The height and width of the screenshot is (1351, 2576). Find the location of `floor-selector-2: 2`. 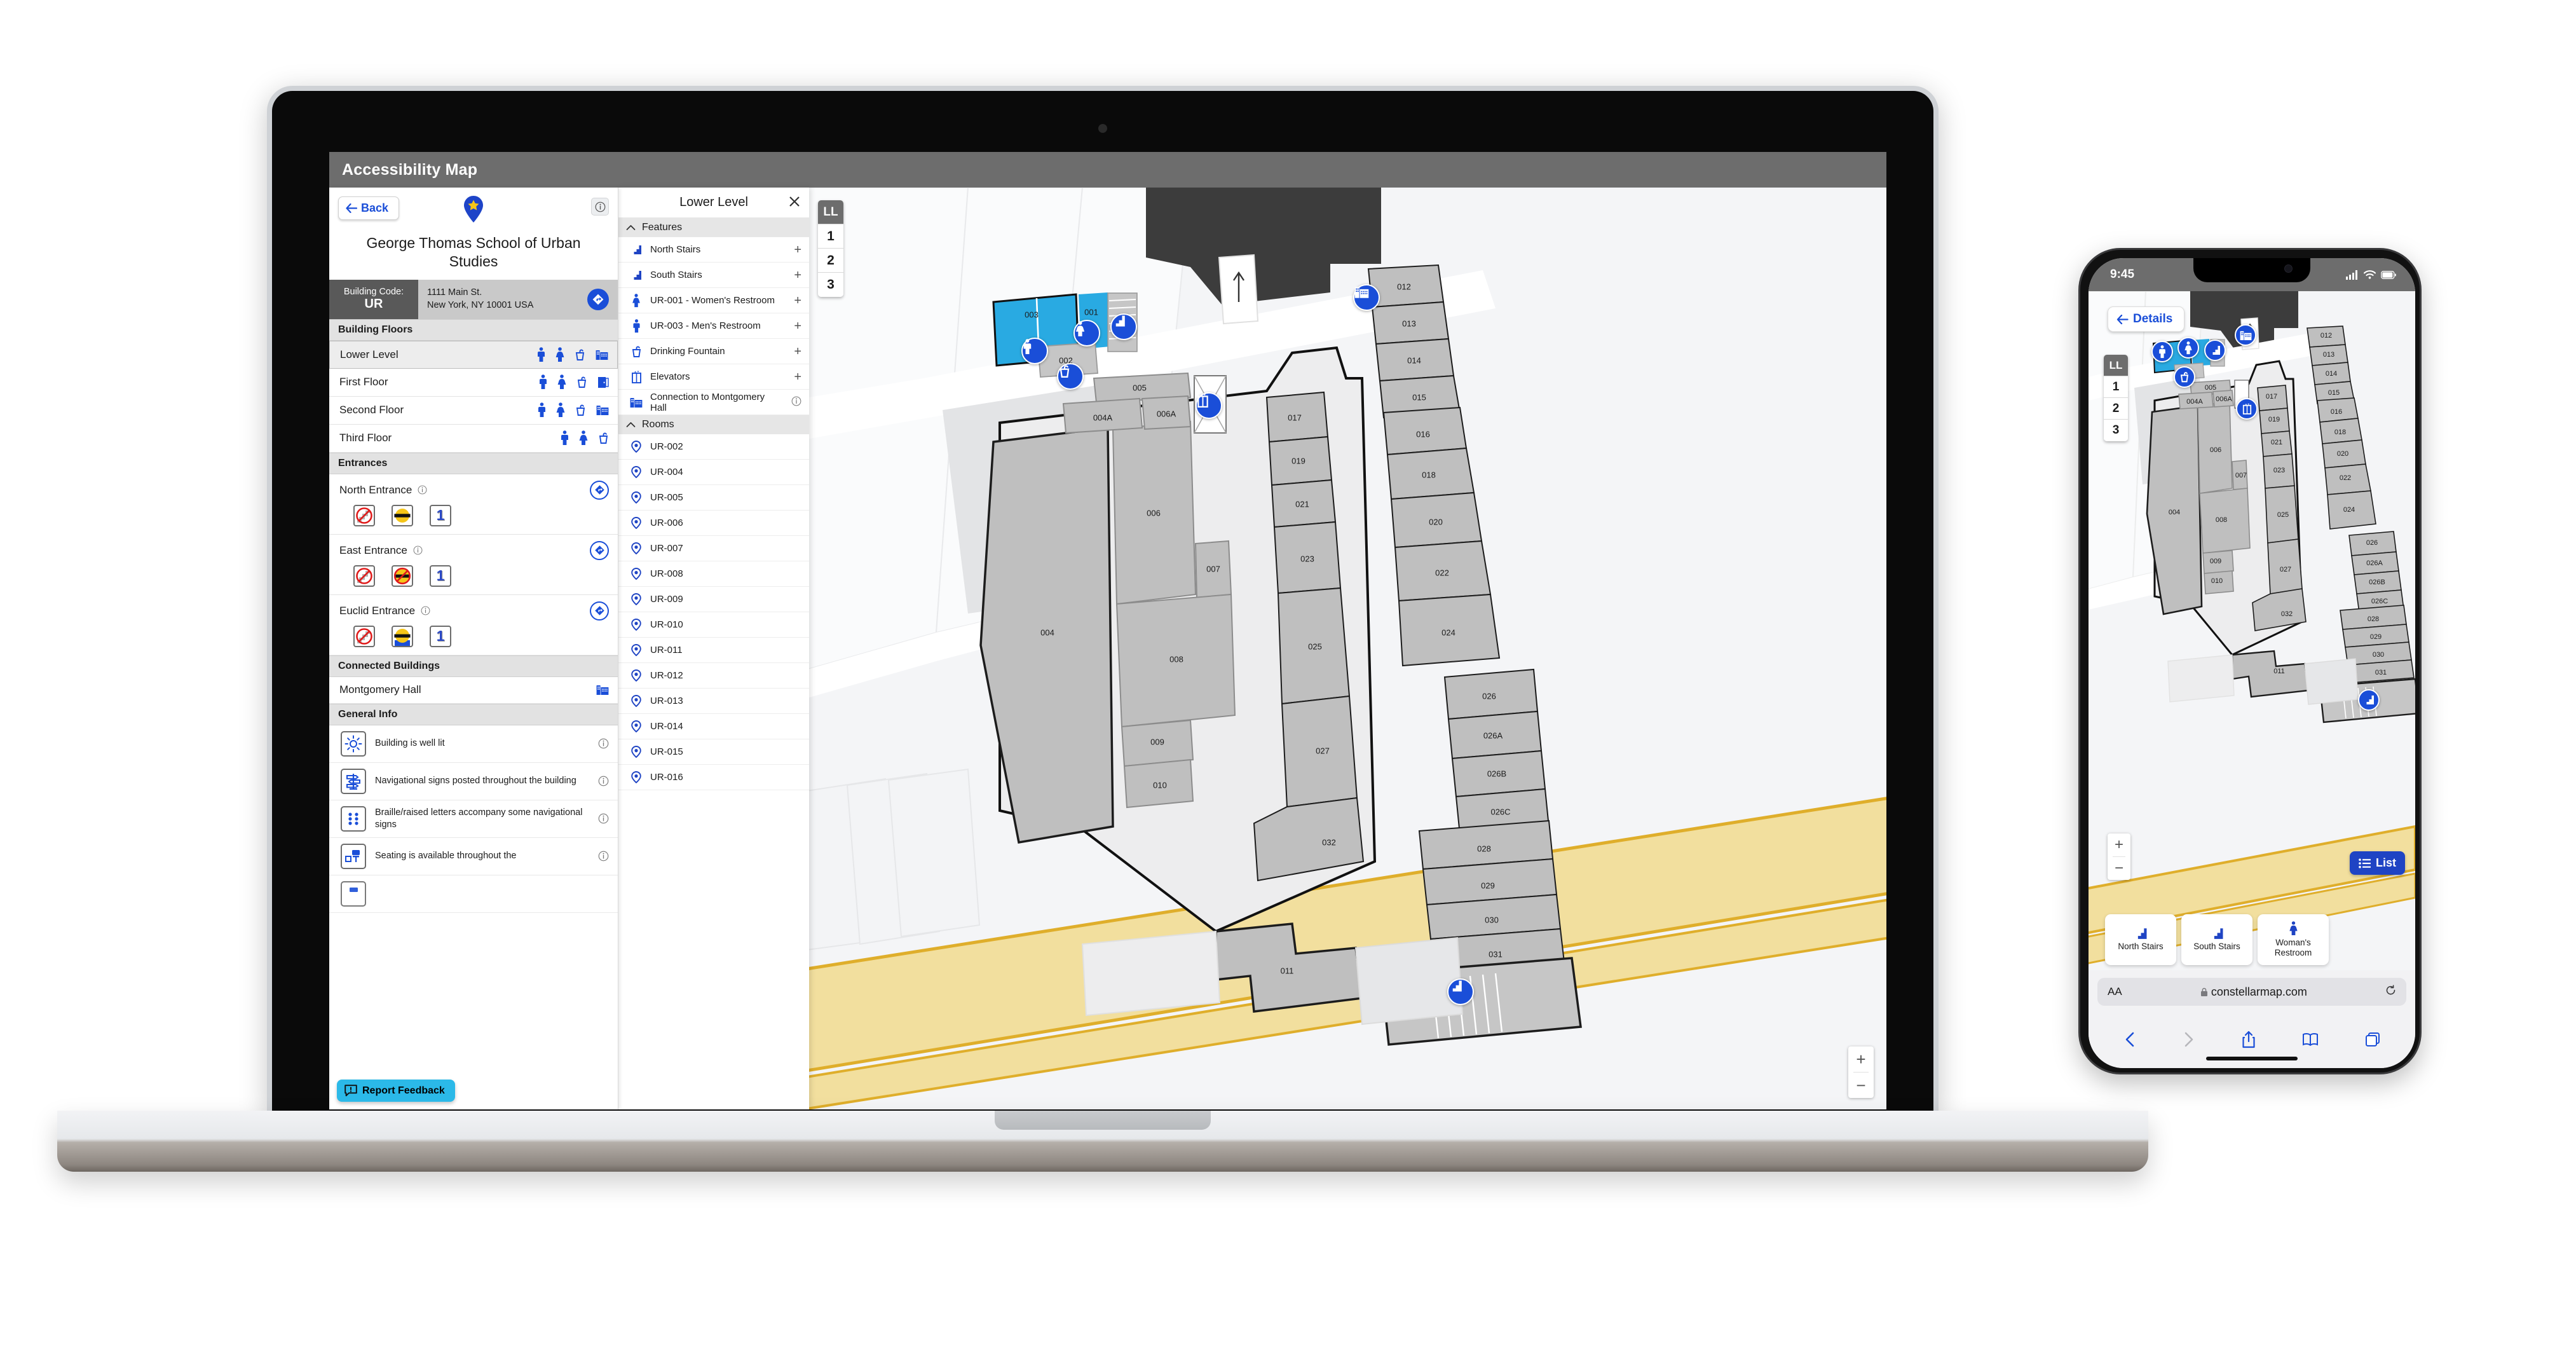

floor-selector-2: 2 is located at coordinates (830, 261).